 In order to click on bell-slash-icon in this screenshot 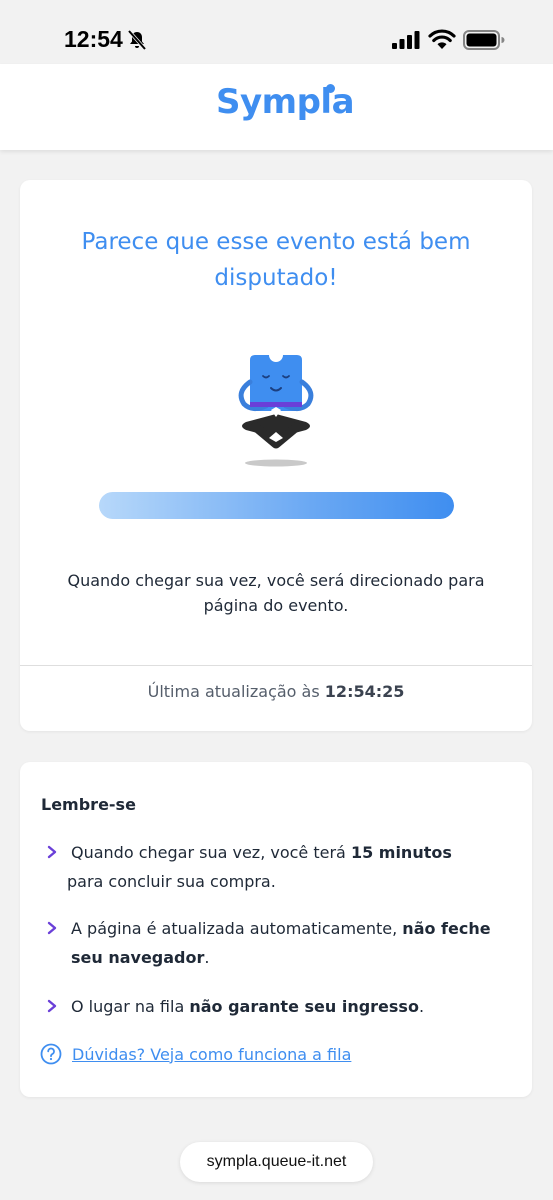, I will do `click(137, 40)`.